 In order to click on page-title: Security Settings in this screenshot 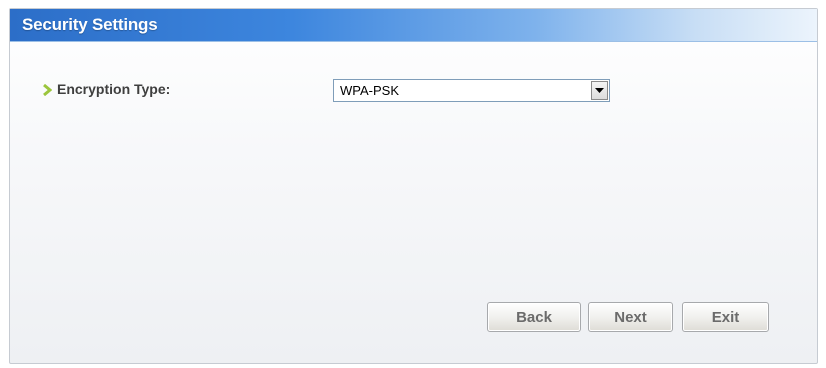, I will do `click(90, 24)`.